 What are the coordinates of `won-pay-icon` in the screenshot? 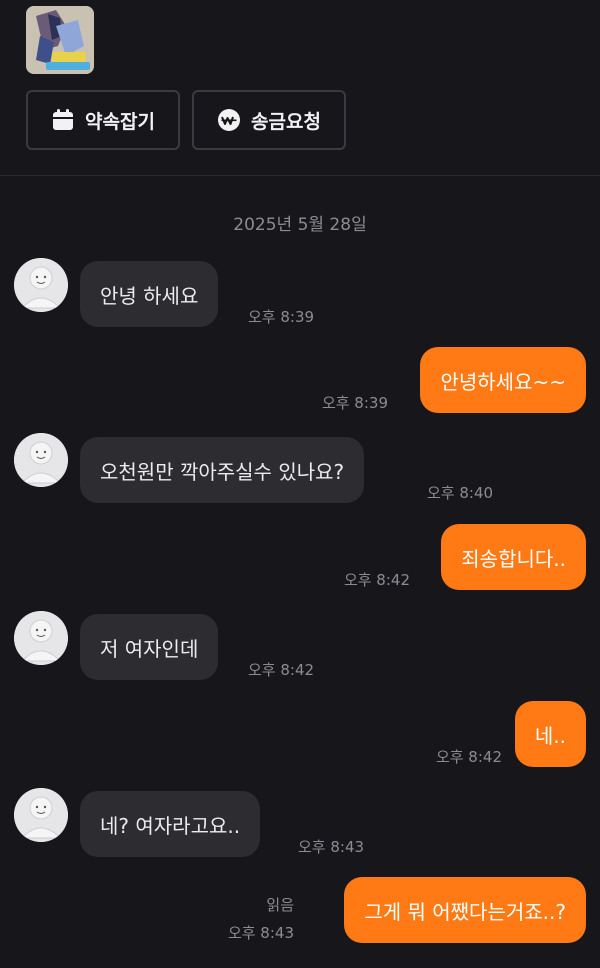 It's located at (229, 120).